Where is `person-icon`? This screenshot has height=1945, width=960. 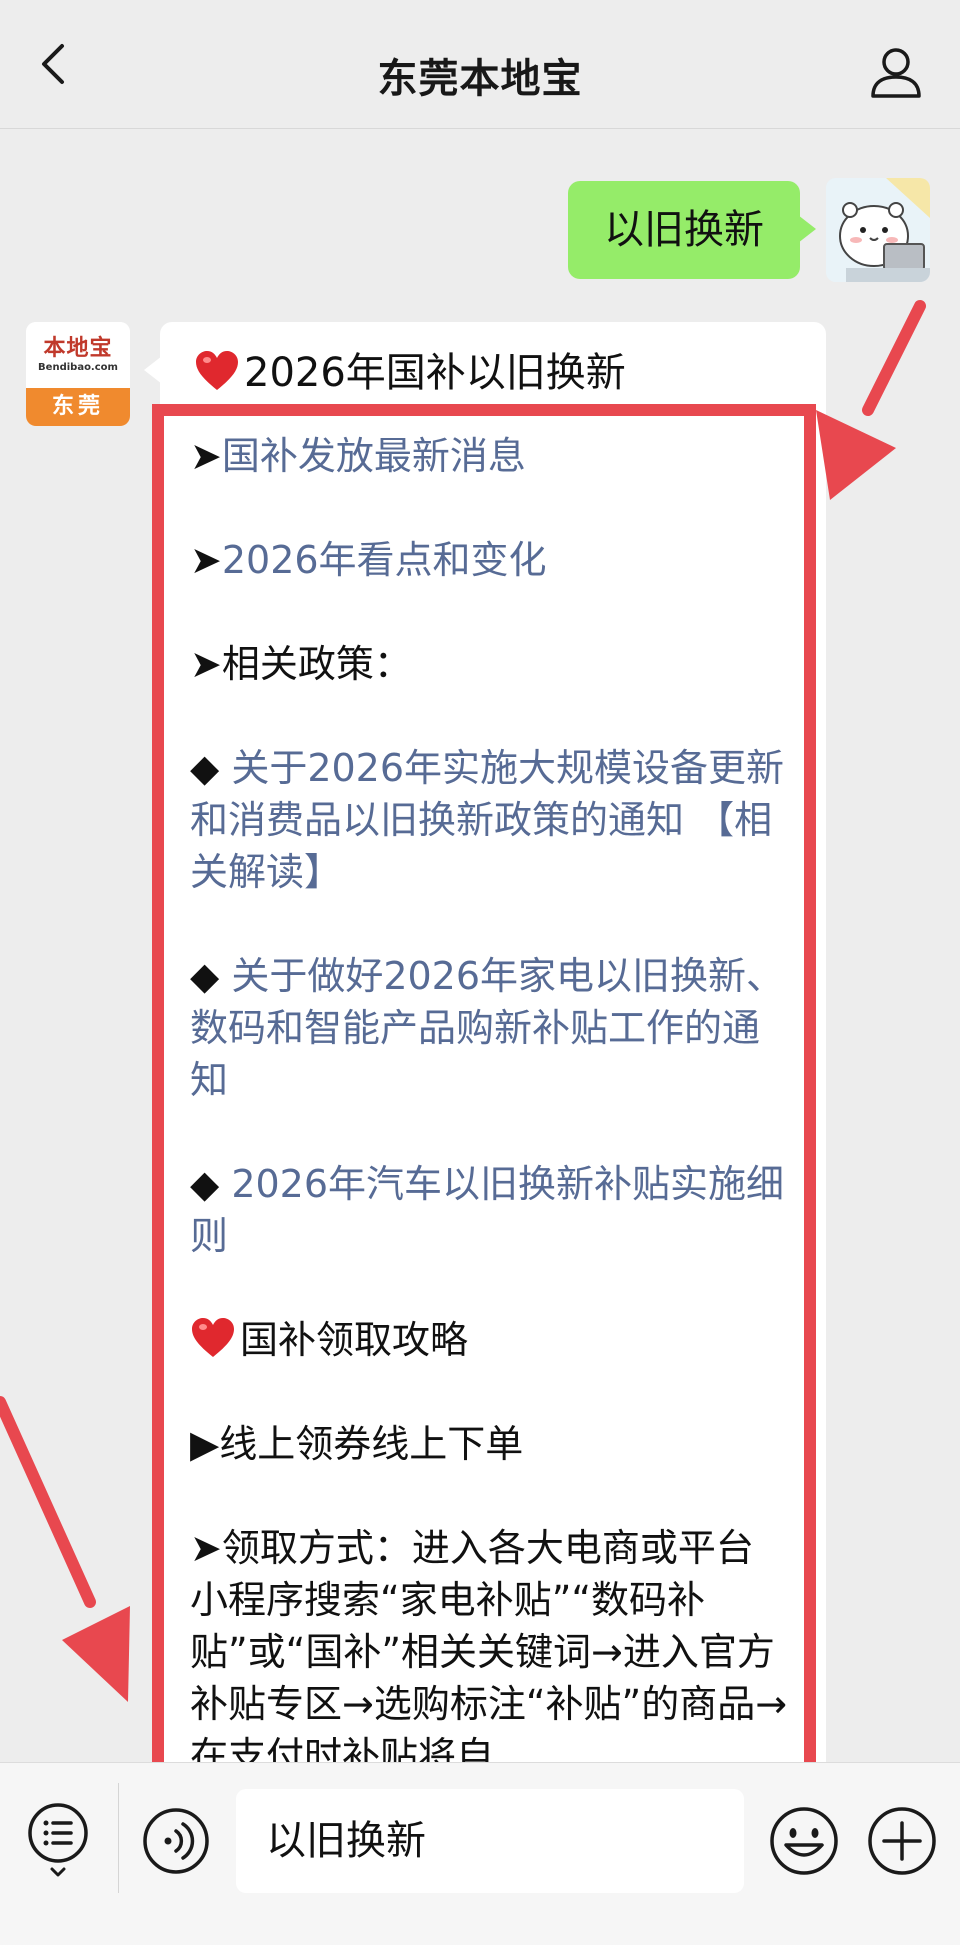 person-icon is located at coordinates (896, 72).